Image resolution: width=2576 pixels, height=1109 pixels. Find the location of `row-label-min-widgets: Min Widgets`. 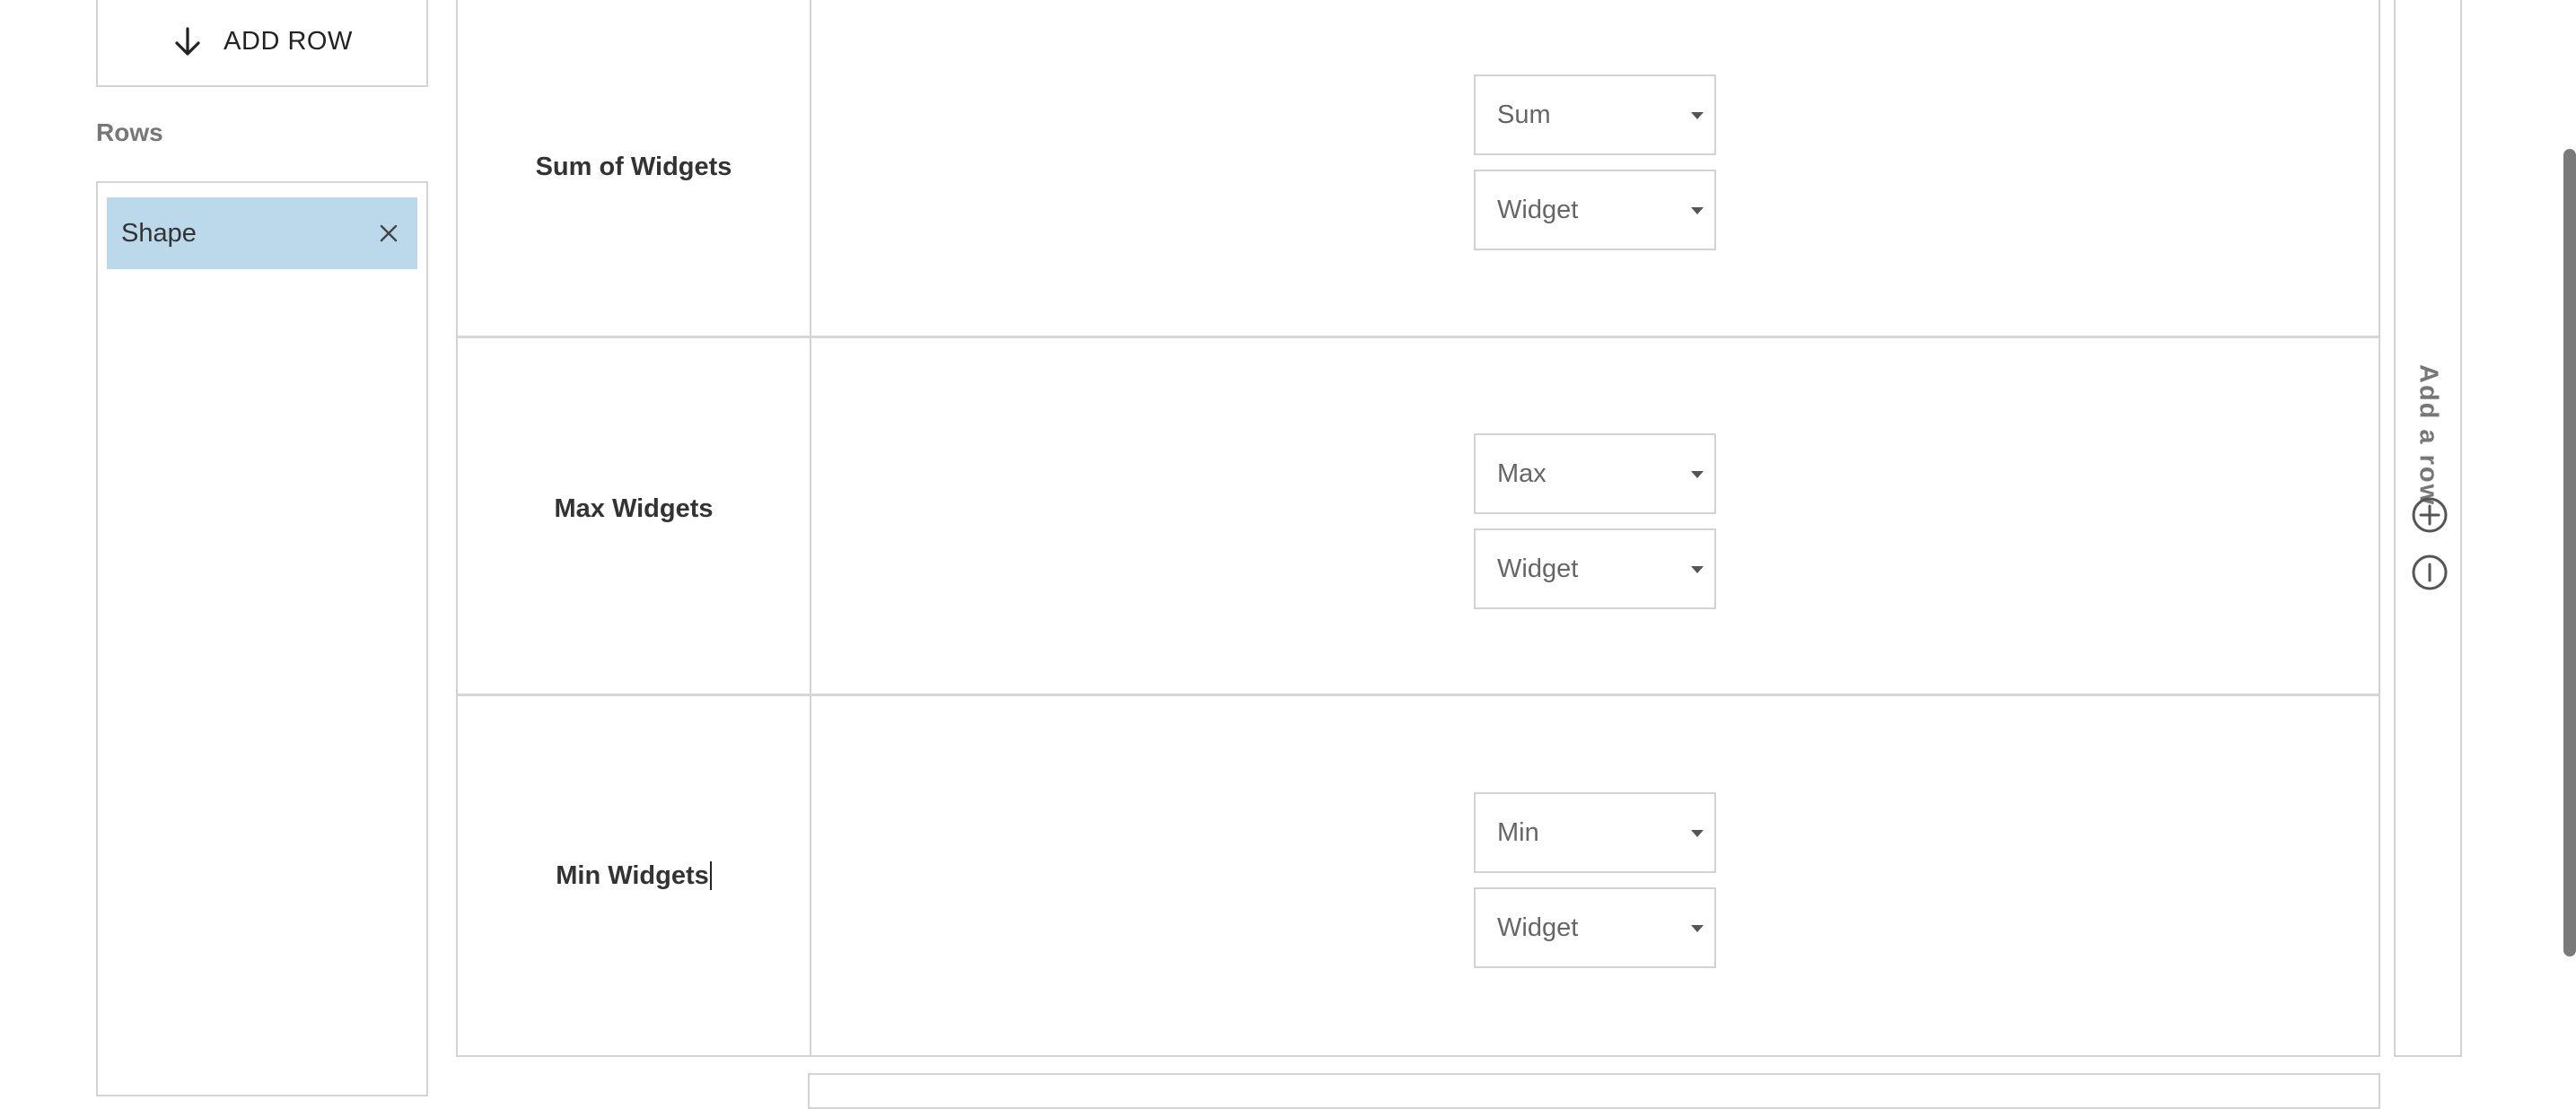

row-label-min-widgets: Min Widgets is located at coordinates (634, 875).